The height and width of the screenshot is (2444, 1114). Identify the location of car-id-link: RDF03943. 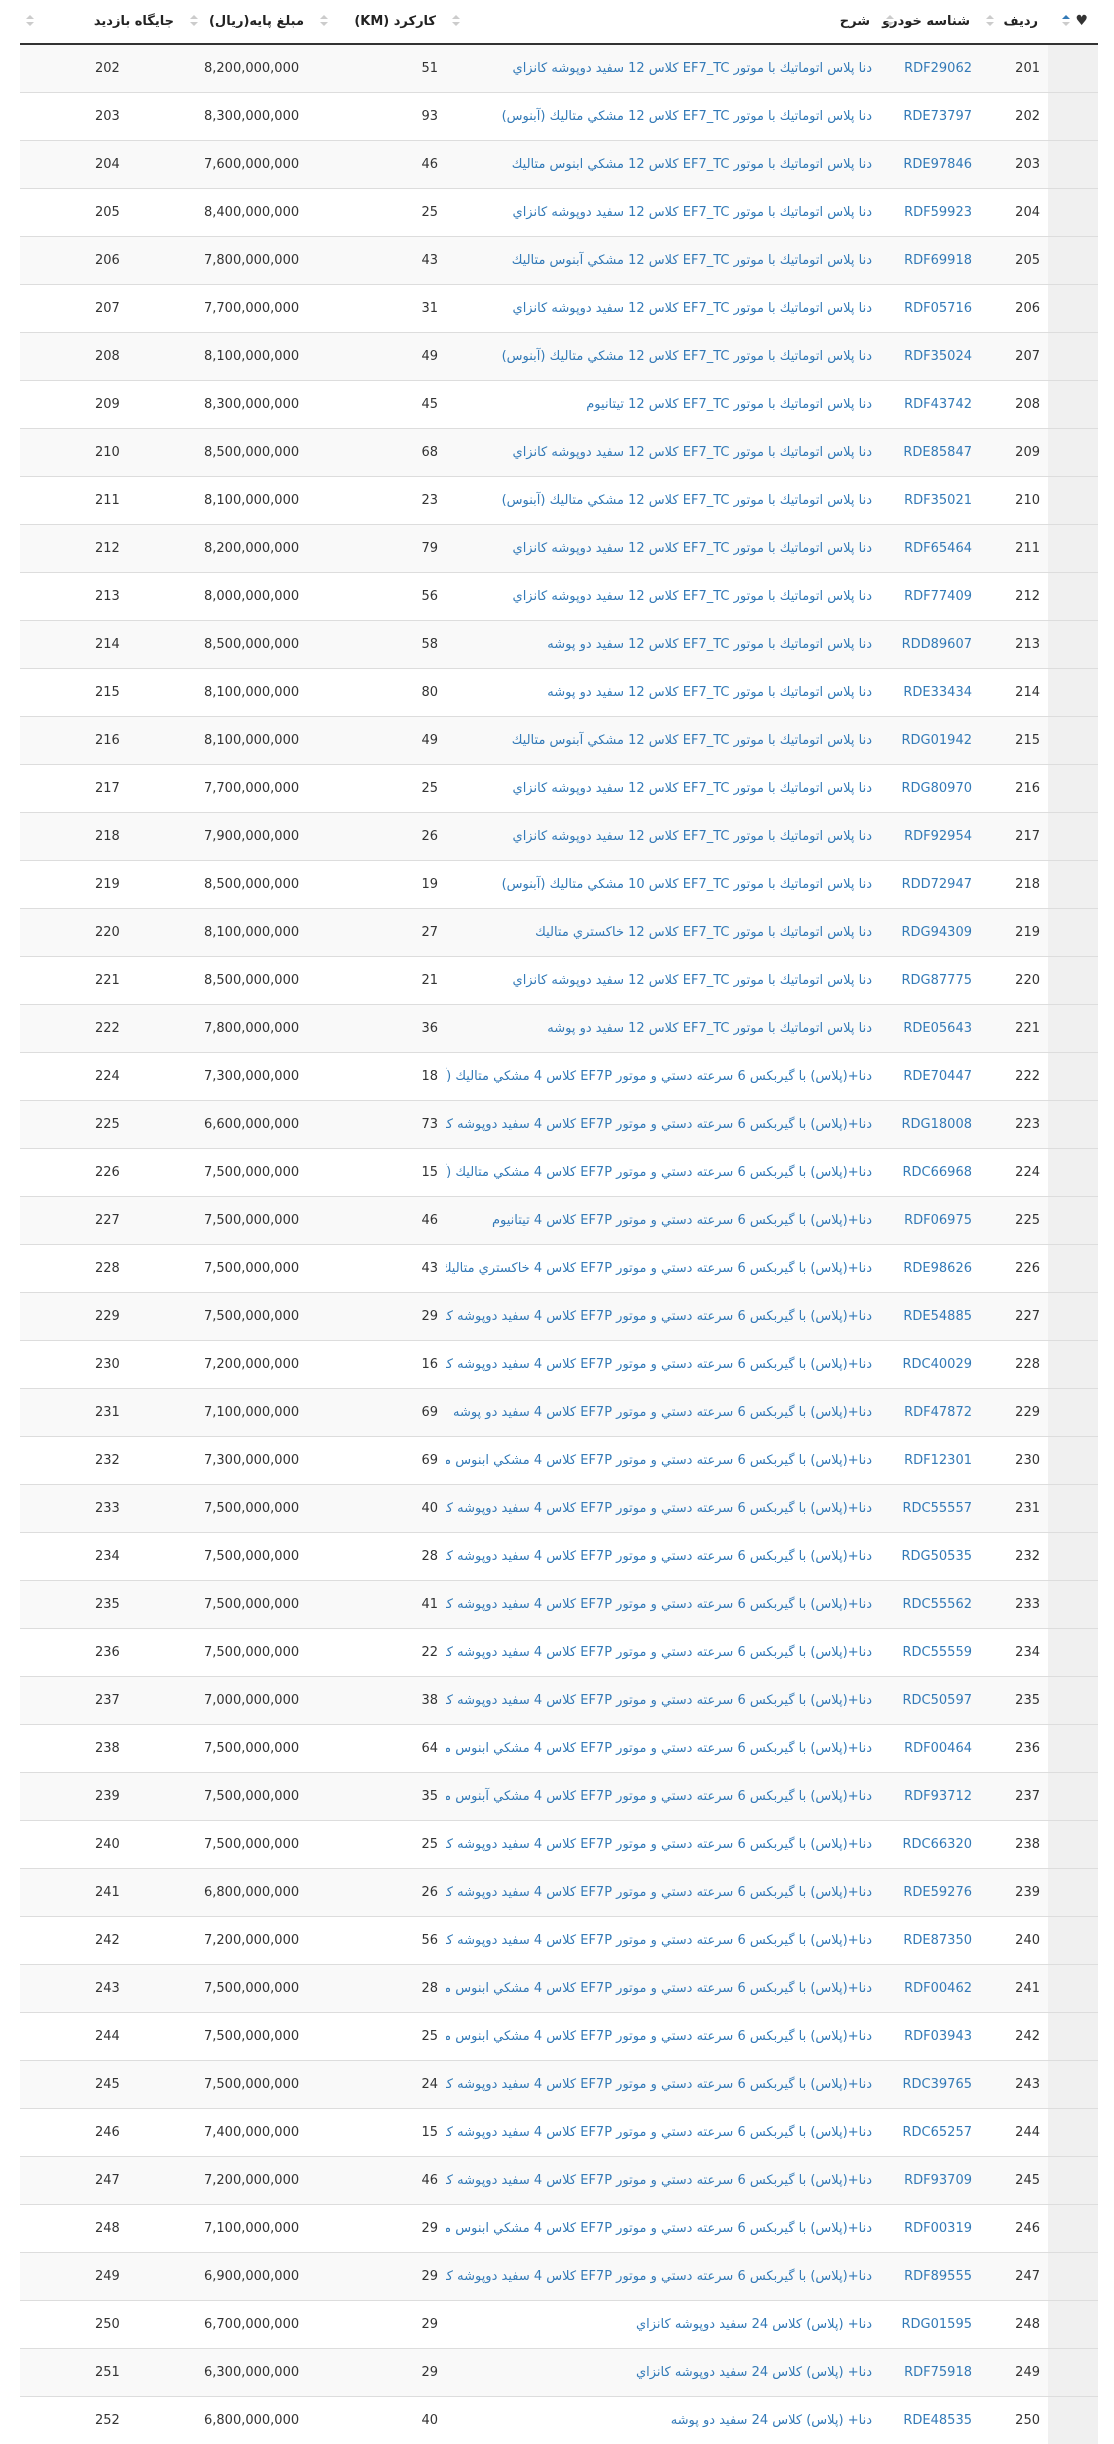
(938, 2036).